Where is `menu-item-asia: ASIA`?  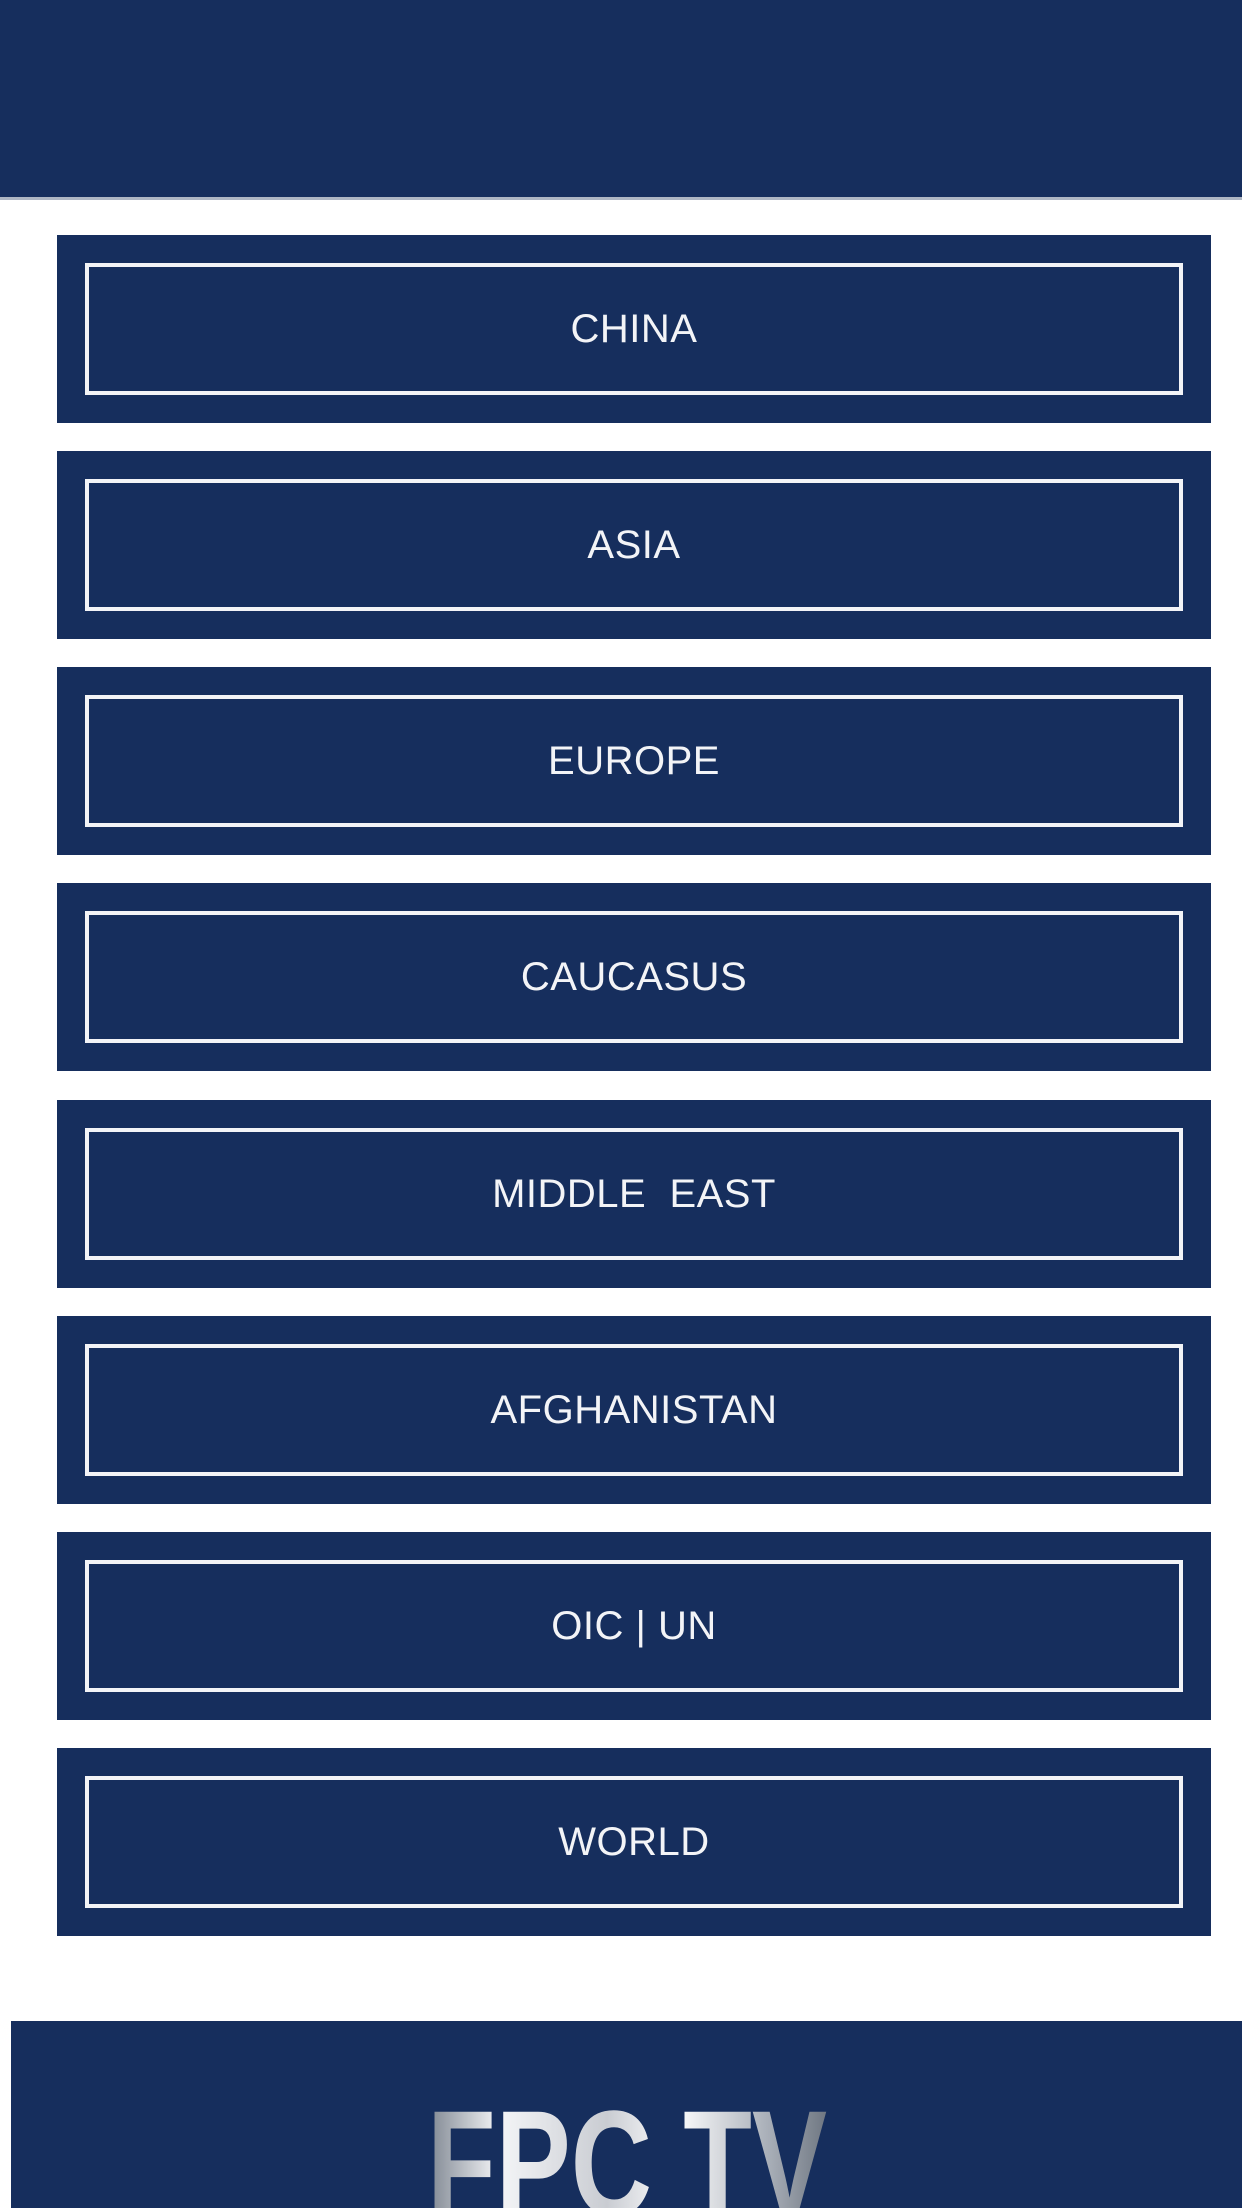 menu-item-asia: ASIA is located at coordinates (634, 545).